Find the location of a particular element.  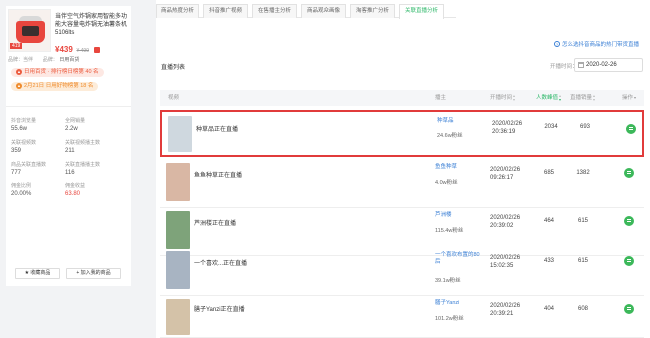

divider is located at coordinates (68, 106).